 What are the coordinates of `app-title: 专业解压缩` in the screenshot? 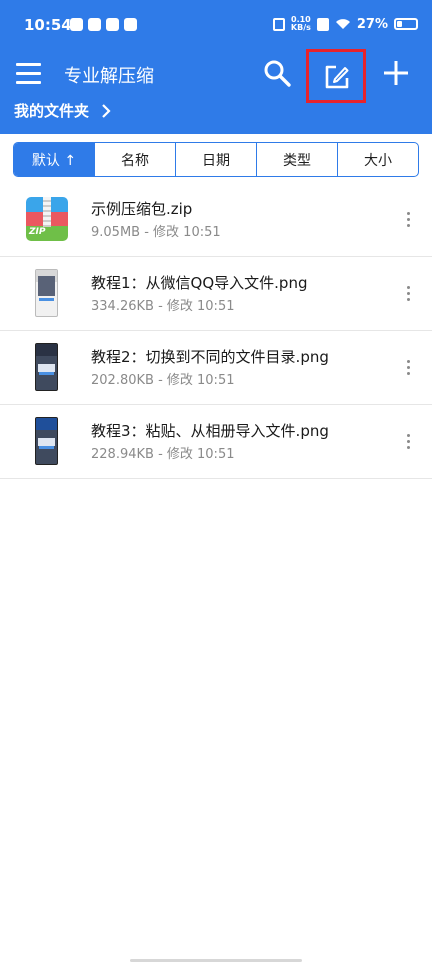 It's located at (109, 76).